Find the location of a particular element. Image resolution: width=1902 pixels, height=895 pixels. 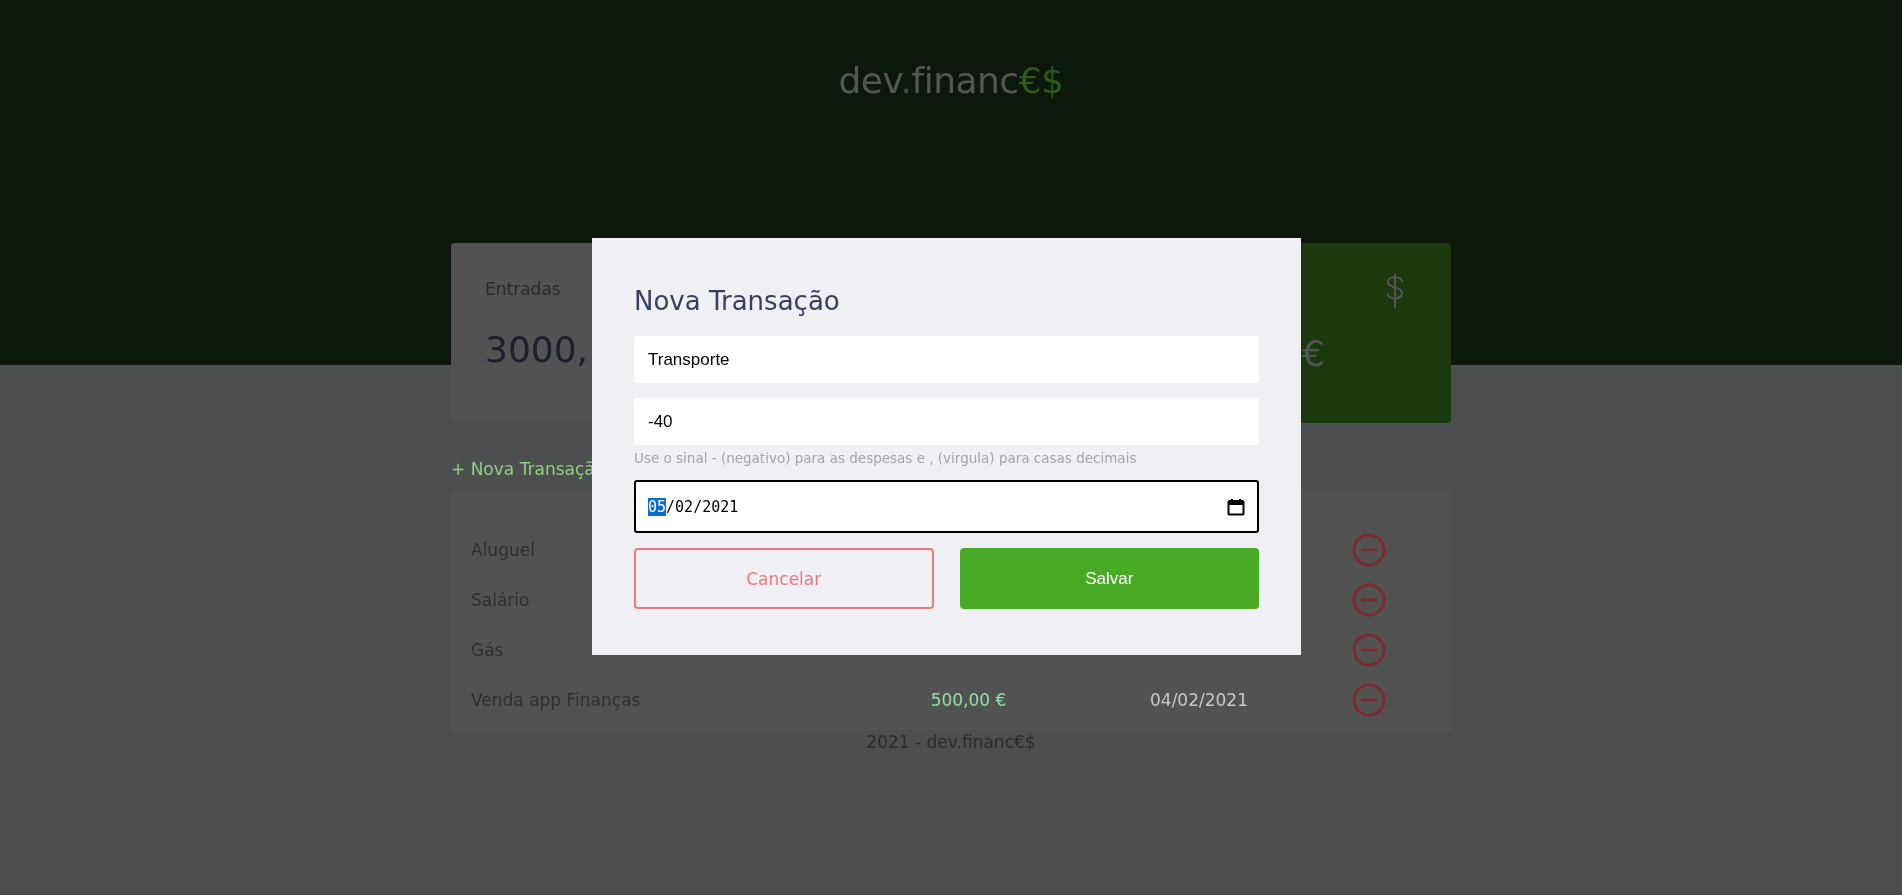

modal-title: Nova Transação is located at coordinates (737, 301).